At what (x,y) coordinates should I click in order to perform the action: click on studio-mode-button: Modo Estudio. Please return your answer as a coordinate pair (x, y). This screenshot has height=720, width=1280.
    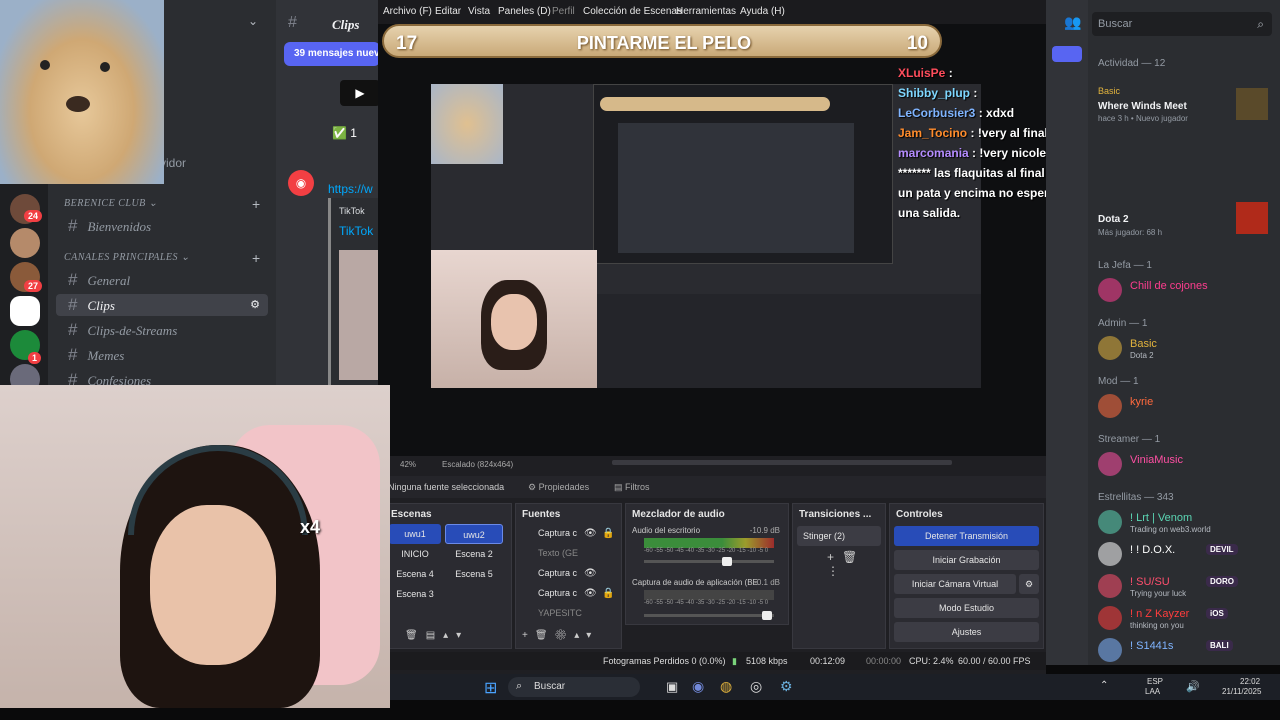
    Looking at the image, I should click on (966, 608).